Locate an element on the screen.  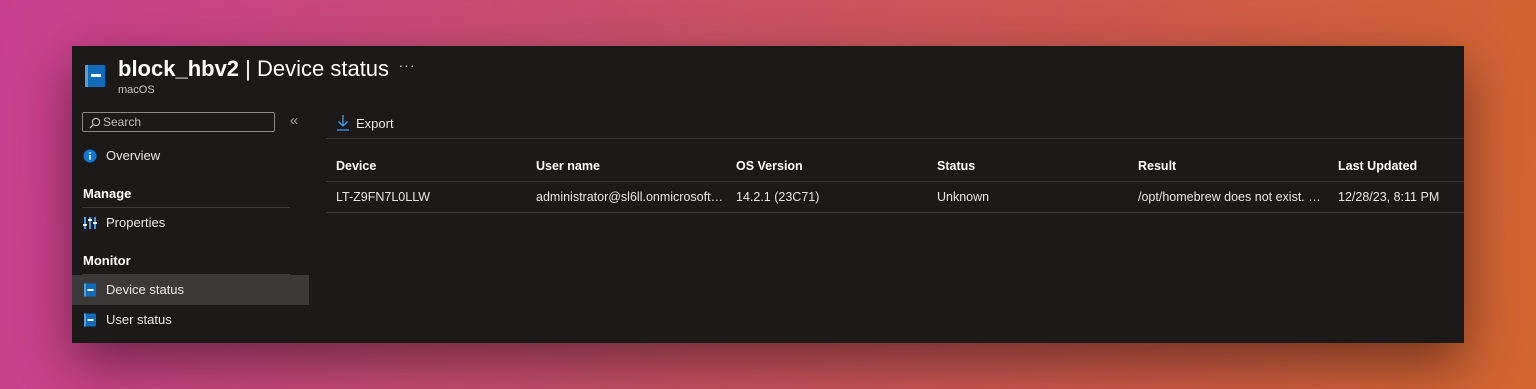
page-title: block_hbv2 | Device status is located at coordinates (253, 69).